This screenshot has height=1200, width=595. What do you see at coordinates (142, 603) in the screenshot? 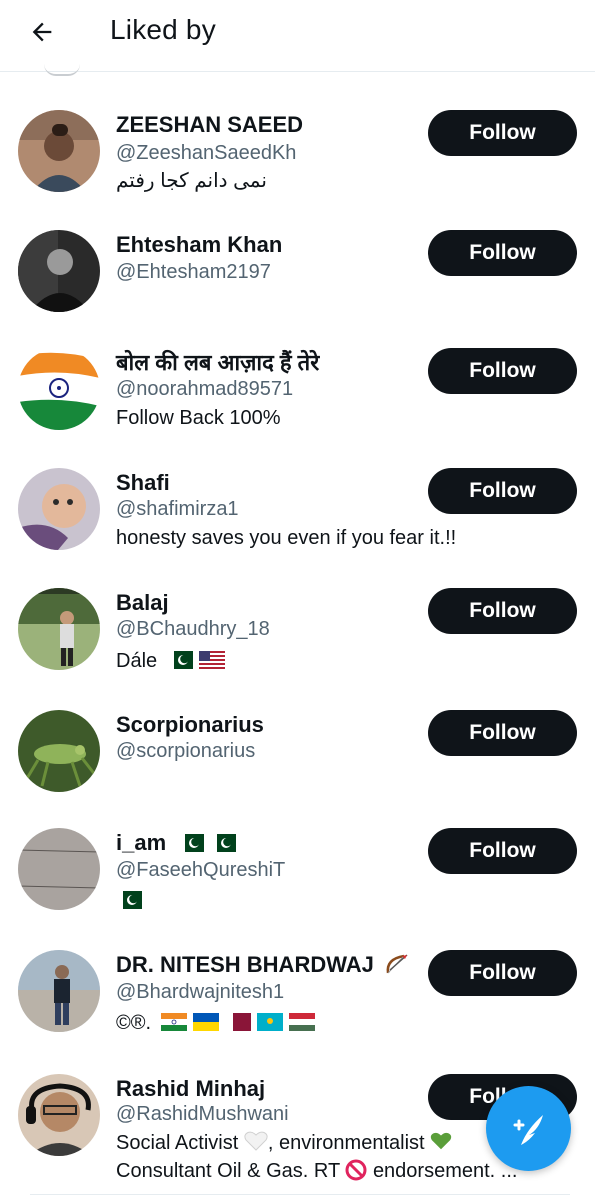
I see `user-display-name: Balaj` at bounding box center [142, 603].